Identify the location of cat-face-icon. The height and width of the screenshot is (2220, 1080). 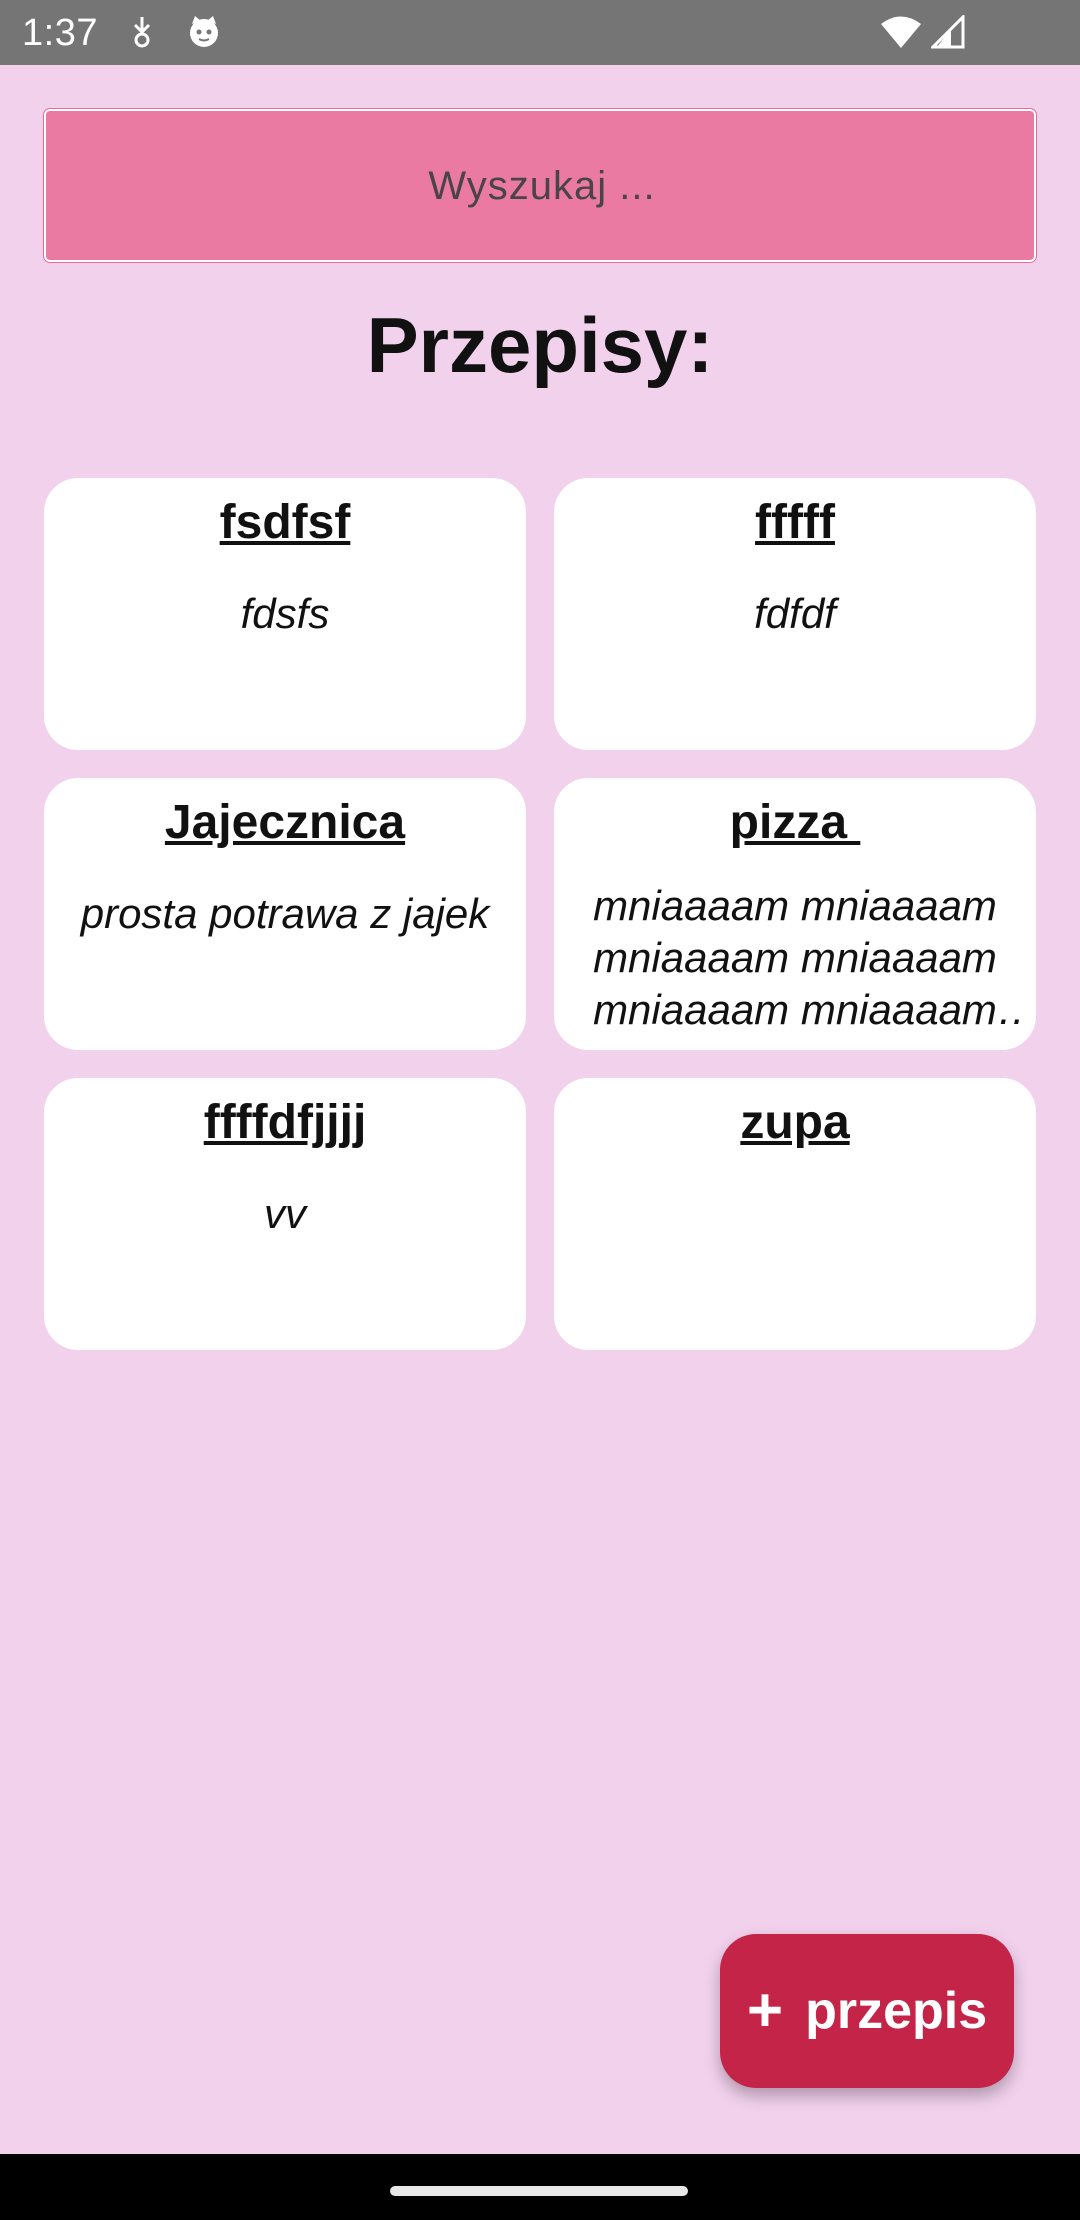
(204, 32).